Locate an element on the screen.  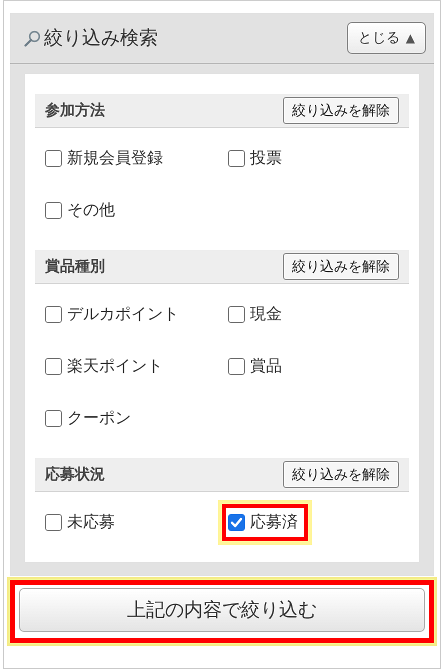
option-label: 応募済 is located at coordinates (274, 522).